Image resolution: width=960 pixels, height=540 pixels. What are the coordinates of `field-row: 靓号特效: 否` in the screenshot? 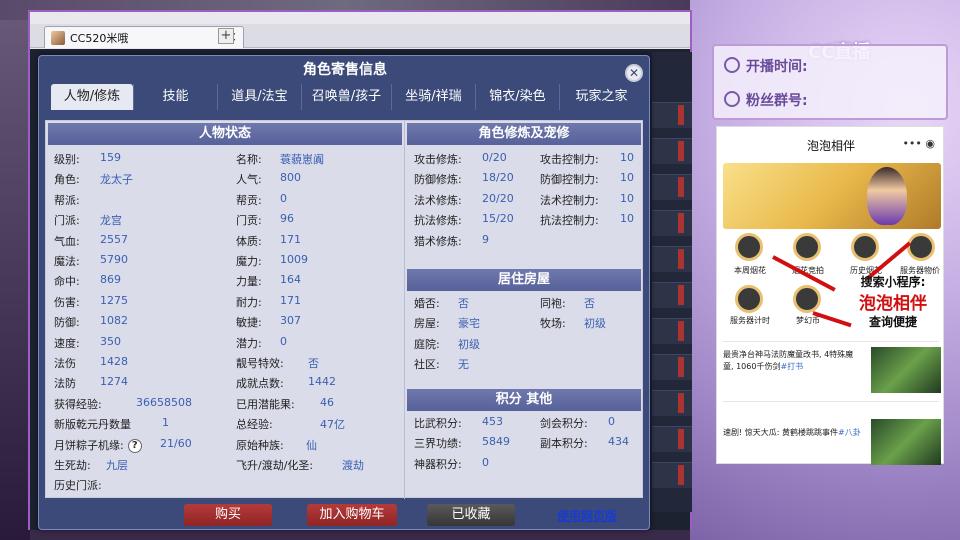 It's located at (277, 363).